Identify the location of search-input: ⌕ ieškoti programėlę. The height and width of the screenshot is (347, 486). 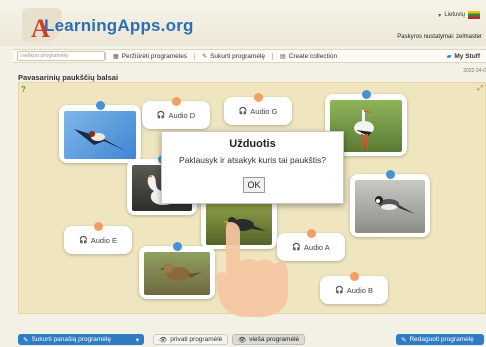
(61, 56).